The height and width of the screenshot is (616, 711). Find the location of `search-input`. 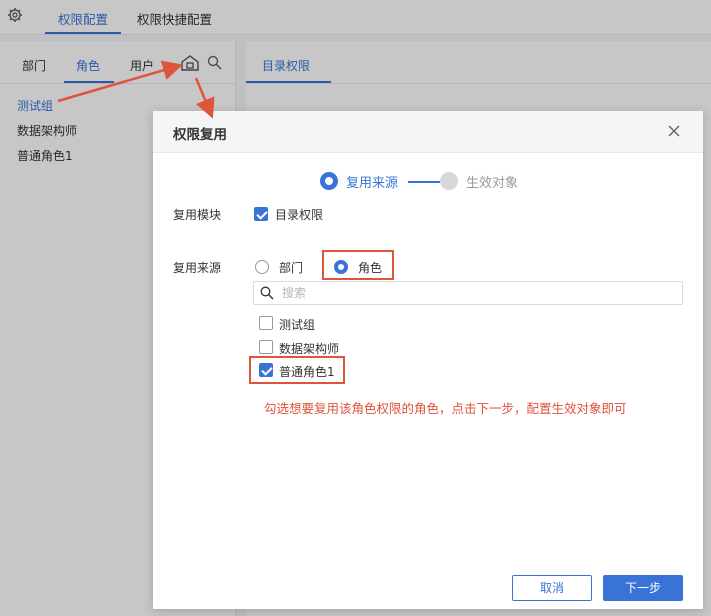

search-input is located at coordinates (477, 293).